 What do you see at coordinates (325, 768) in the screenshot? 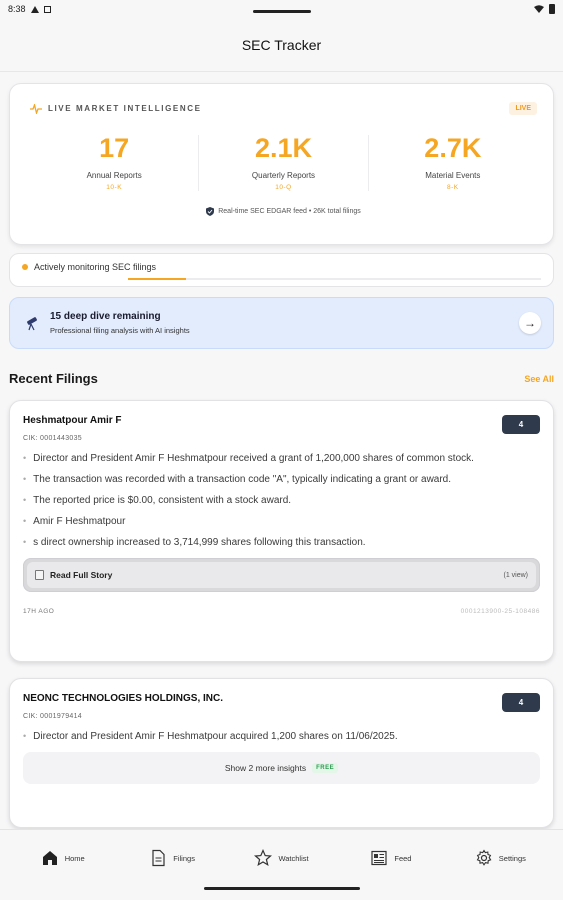
I see `free-badge: FREE` at bounding box center [325, 768].